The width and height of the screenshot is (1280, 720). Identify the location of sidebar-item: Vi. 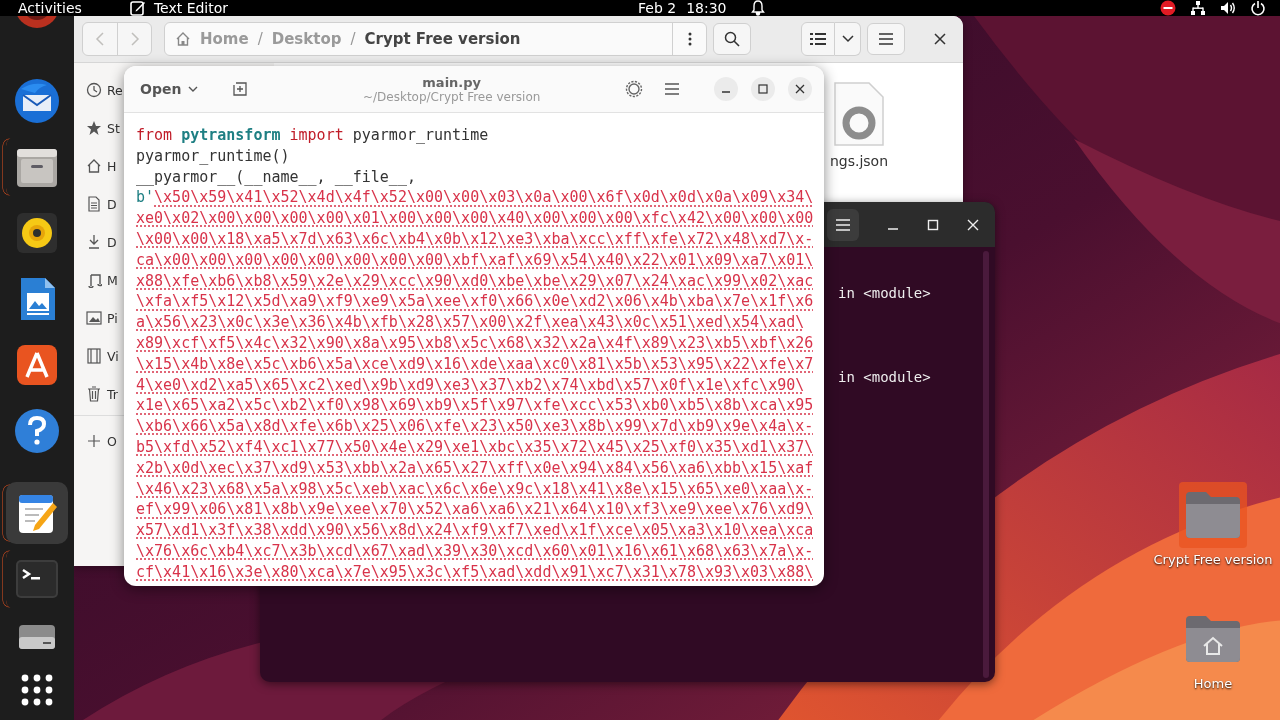
(99, 356).